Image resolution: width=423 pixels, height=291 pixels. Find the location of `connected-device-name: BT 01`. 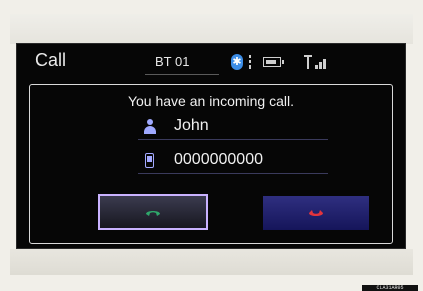

connected-device-name: BT 01 is located at coordinates (172, 61).